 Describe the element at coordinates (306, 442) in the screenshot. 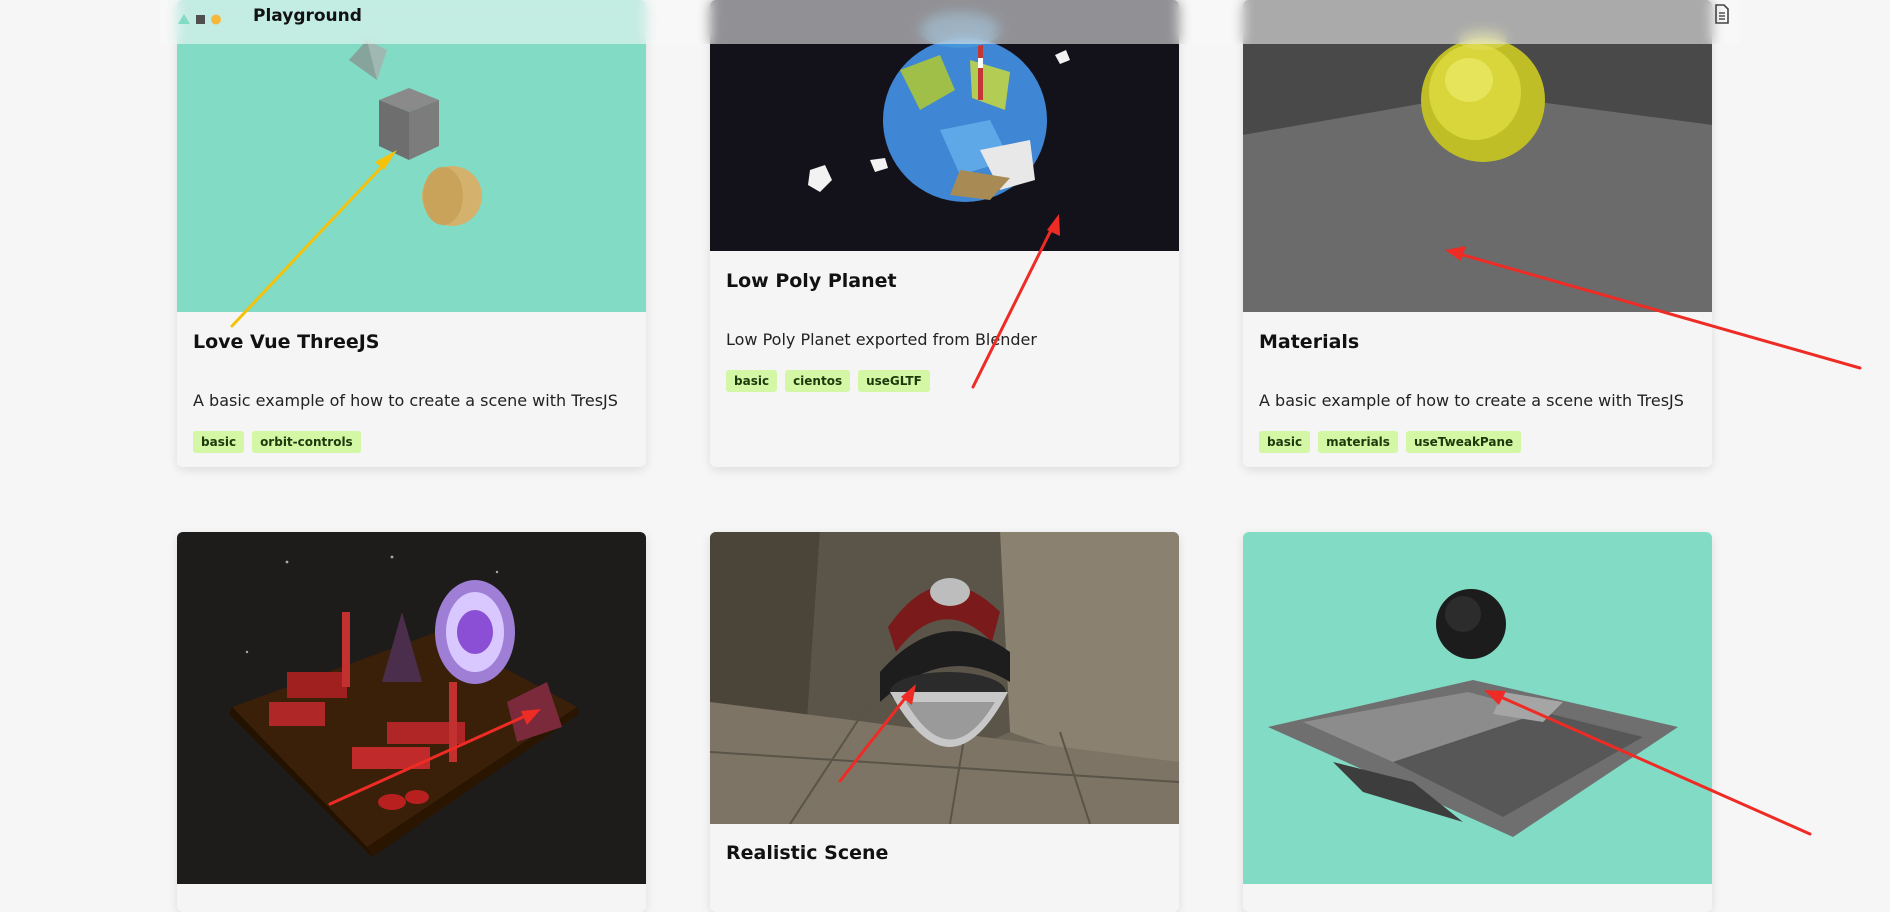

I see `tag: orbit-controls` at that location.